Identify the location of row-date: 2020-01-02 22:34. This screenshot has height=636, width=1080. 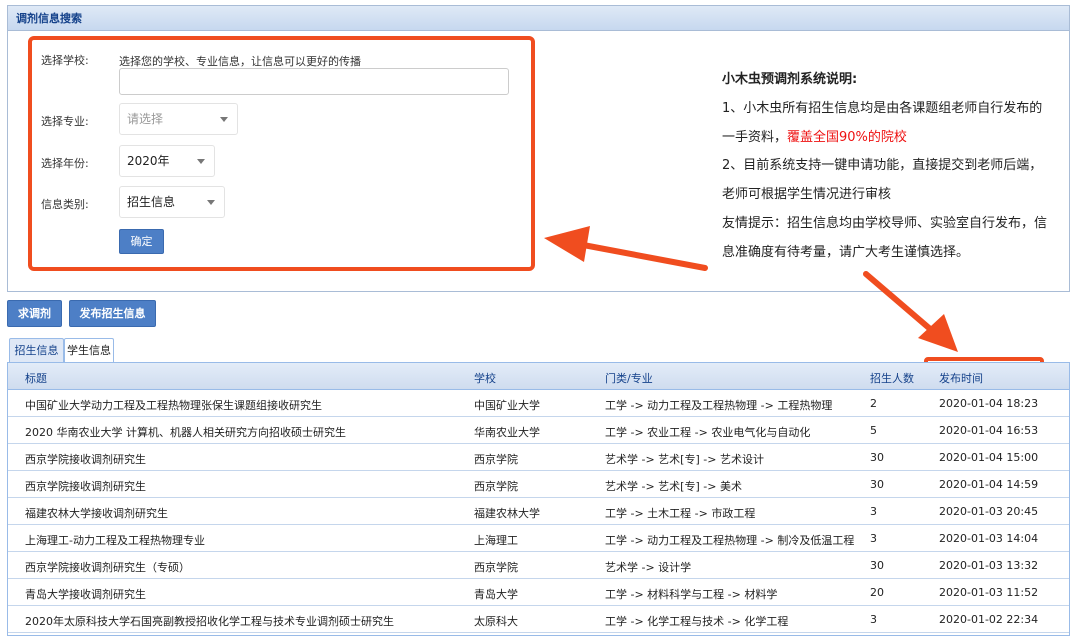
(989, 619).